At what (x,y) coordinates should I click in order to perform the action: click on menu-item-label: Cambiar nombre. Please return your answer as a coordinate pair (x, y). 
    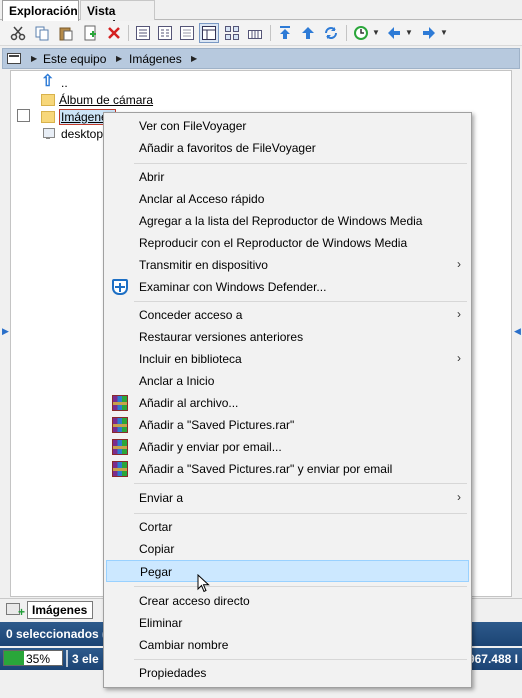
    Looking at the image, I should click on (184, 645).